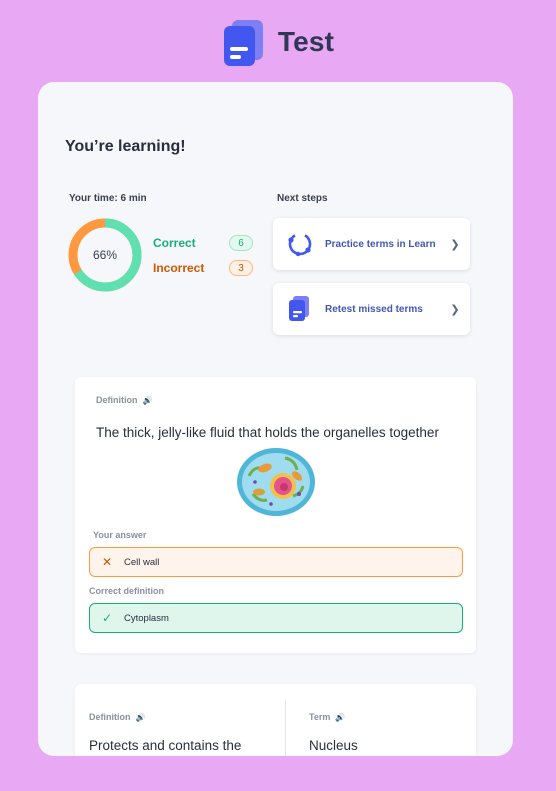 The height and width of the screenshot is (791, 556). I want to click on incorrect-count-badge: 3, so click(241, 268).